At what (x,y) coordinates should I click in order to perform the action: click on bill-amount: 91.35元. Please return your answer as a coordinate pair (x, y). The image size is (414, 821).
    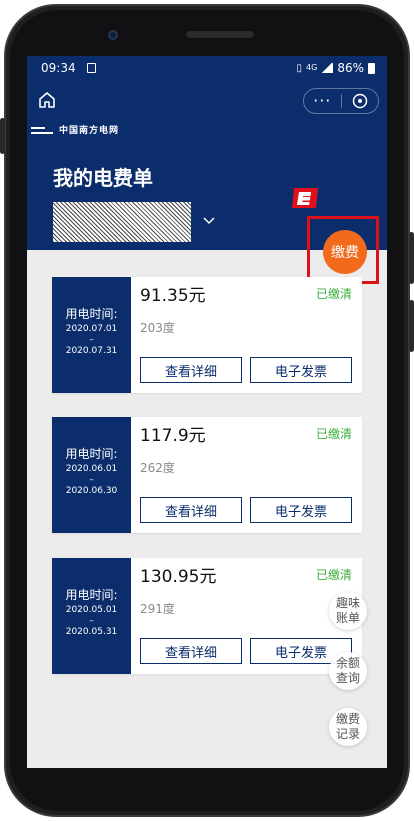
    Looking at the image, I should click on (173, 296).